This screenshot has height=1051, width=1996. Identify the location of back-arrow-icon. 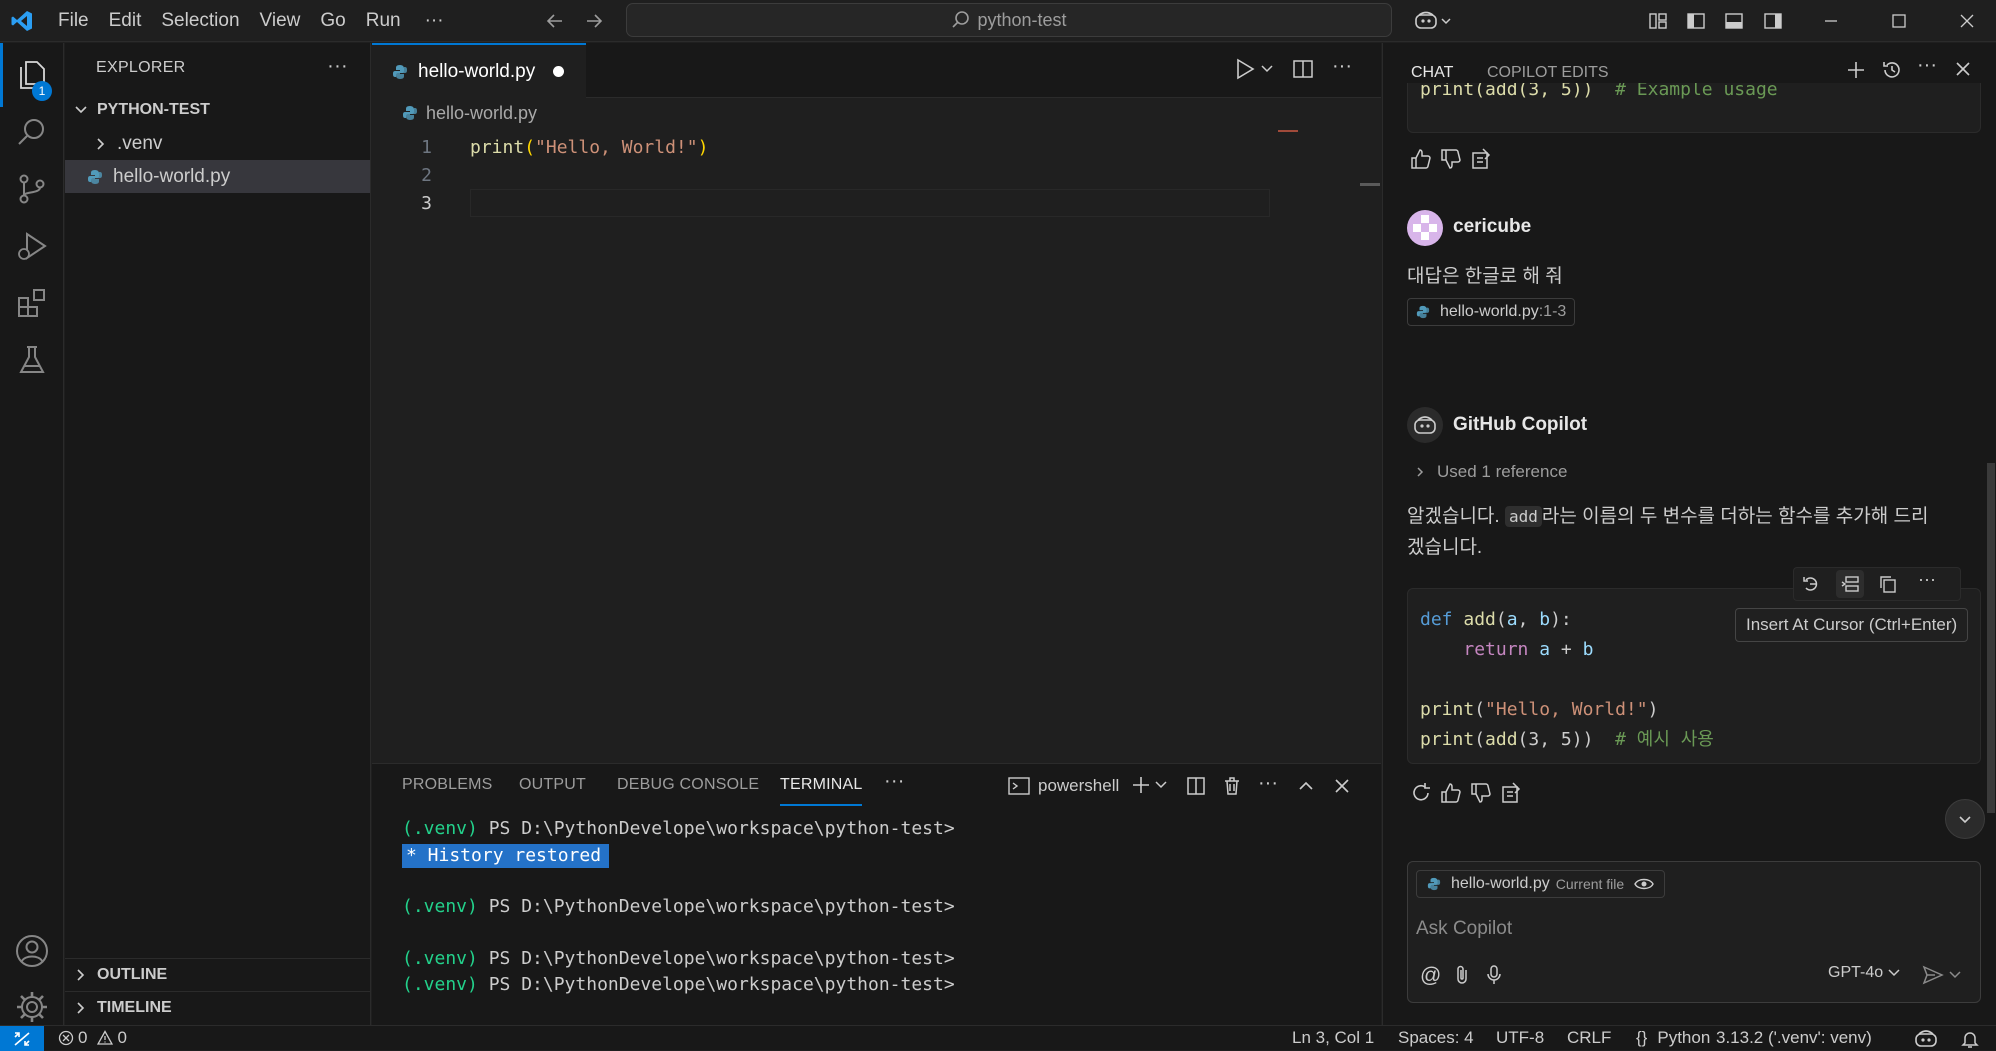
(555, 21).